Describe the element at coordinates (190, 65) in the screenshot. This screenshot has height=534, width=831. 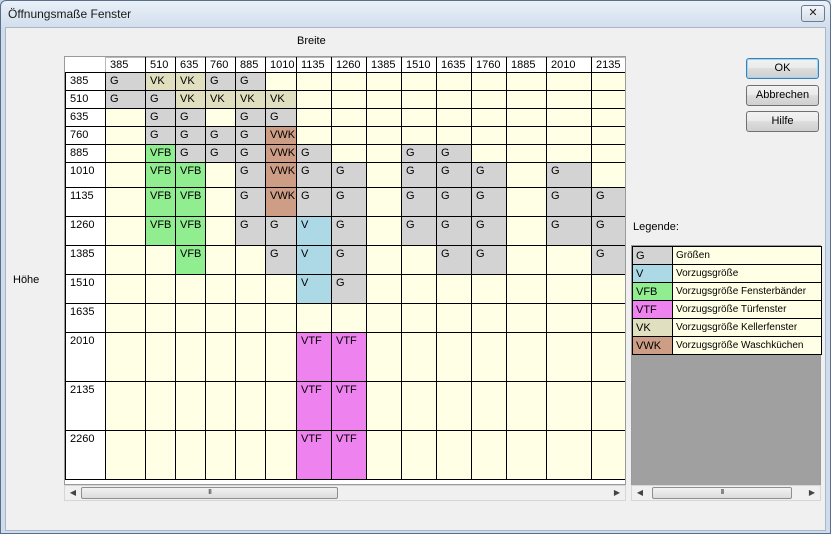
I see `column-header: 635` at that location.